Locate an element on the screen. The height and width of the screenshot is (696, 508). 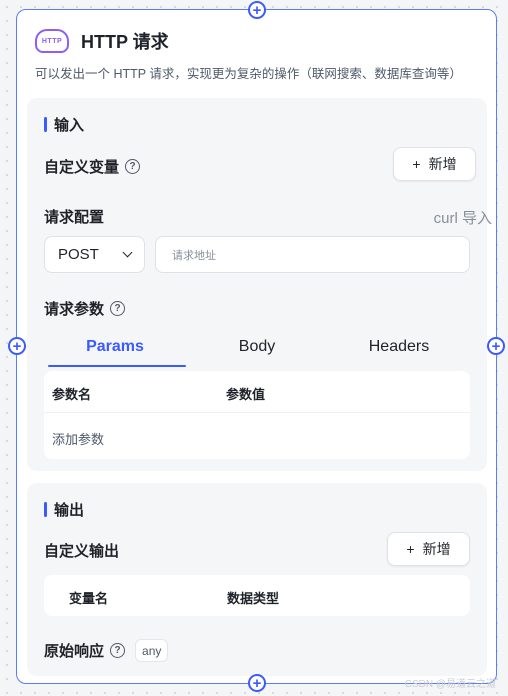
input-section-title: 输入 is located at coordinates (69, 125).